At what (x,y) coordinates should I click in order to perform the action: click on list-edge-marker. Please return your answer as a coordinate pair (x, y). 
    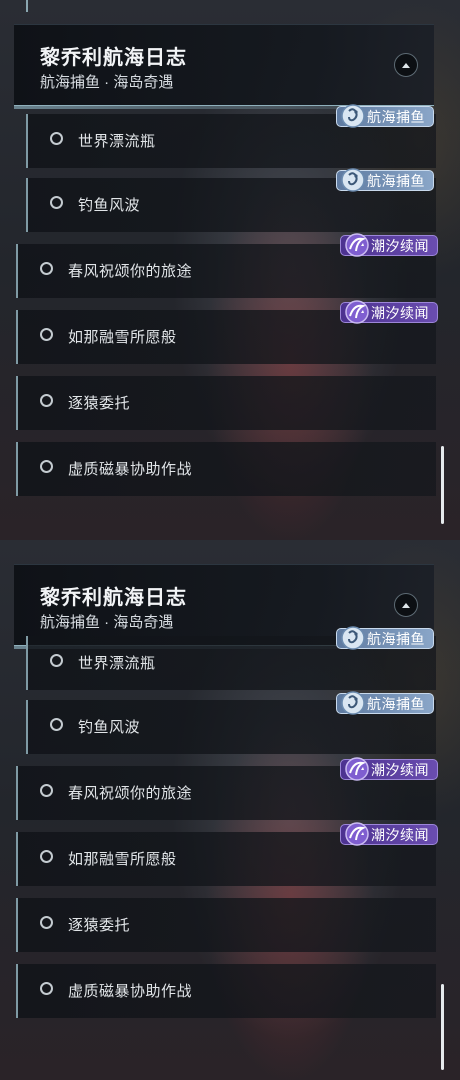
    Looking at the image, I should click on (27, 6).